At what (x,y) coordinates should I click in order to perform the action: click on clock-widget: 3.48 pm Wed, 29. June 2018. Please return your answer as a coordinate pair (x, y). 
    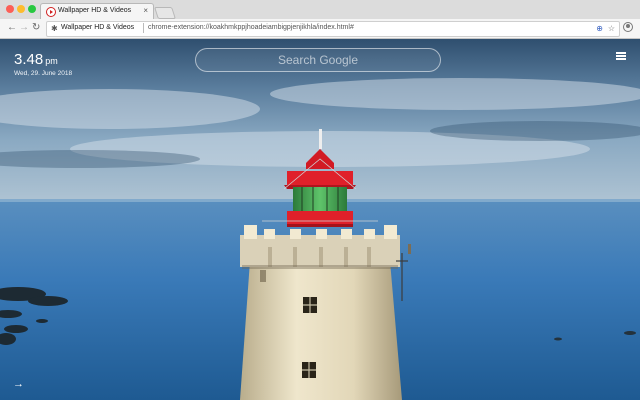
    Looking at the image, I should click on (43, 64).